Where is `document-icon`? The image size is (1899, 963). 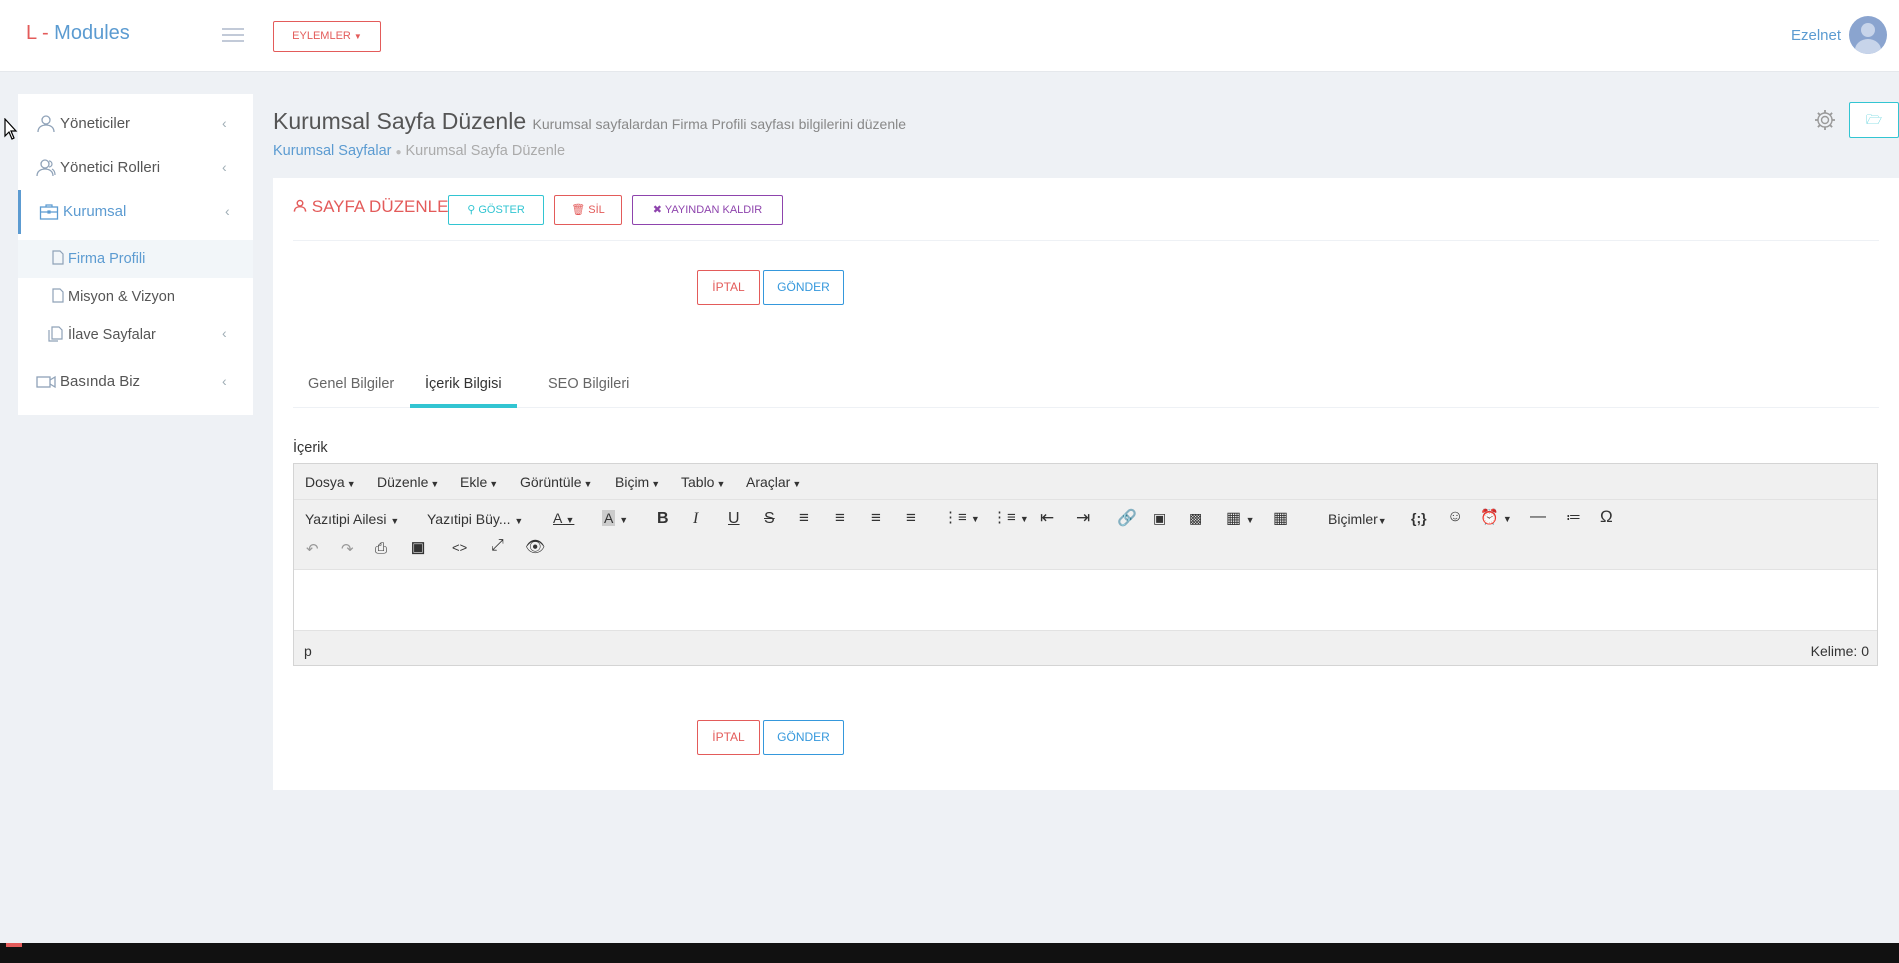
document-icon is located at coordinates (58, 295).